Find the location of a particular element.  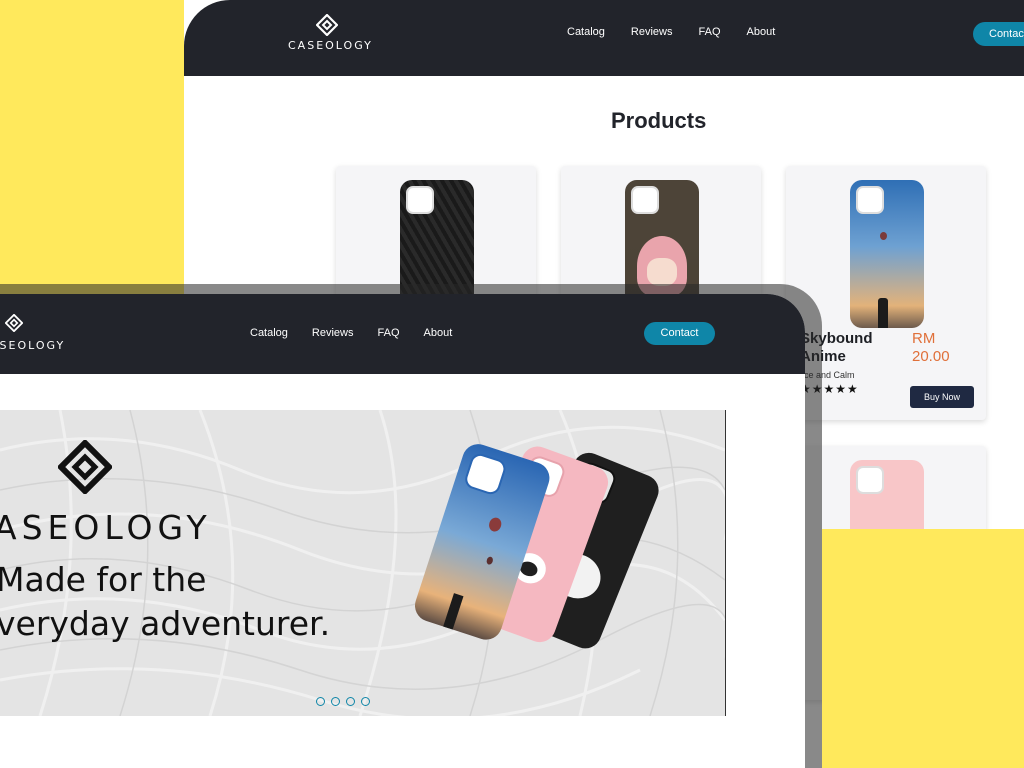

products-heading: Products is located at coordinates (659, 120).